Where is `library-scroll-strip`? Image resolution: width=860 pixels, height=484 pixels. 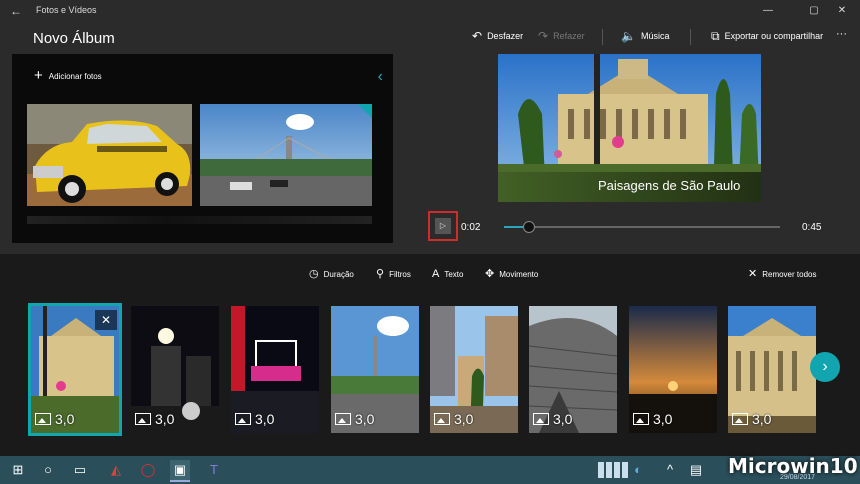
library-scroll-strip is located at coordinates (199, 220).